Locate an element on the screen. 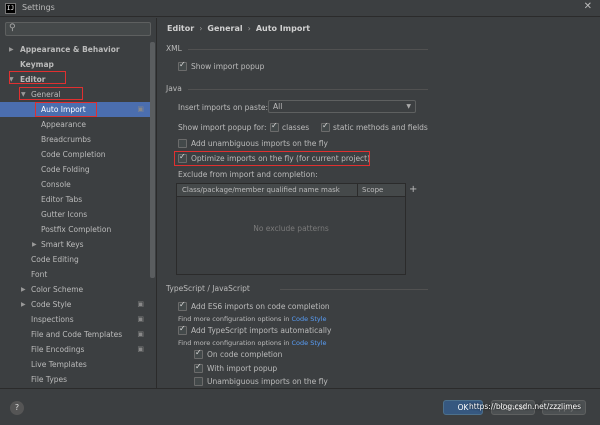  tree-item-file-encodings: File Encodings ▣ is located at coordinates (75, 349).